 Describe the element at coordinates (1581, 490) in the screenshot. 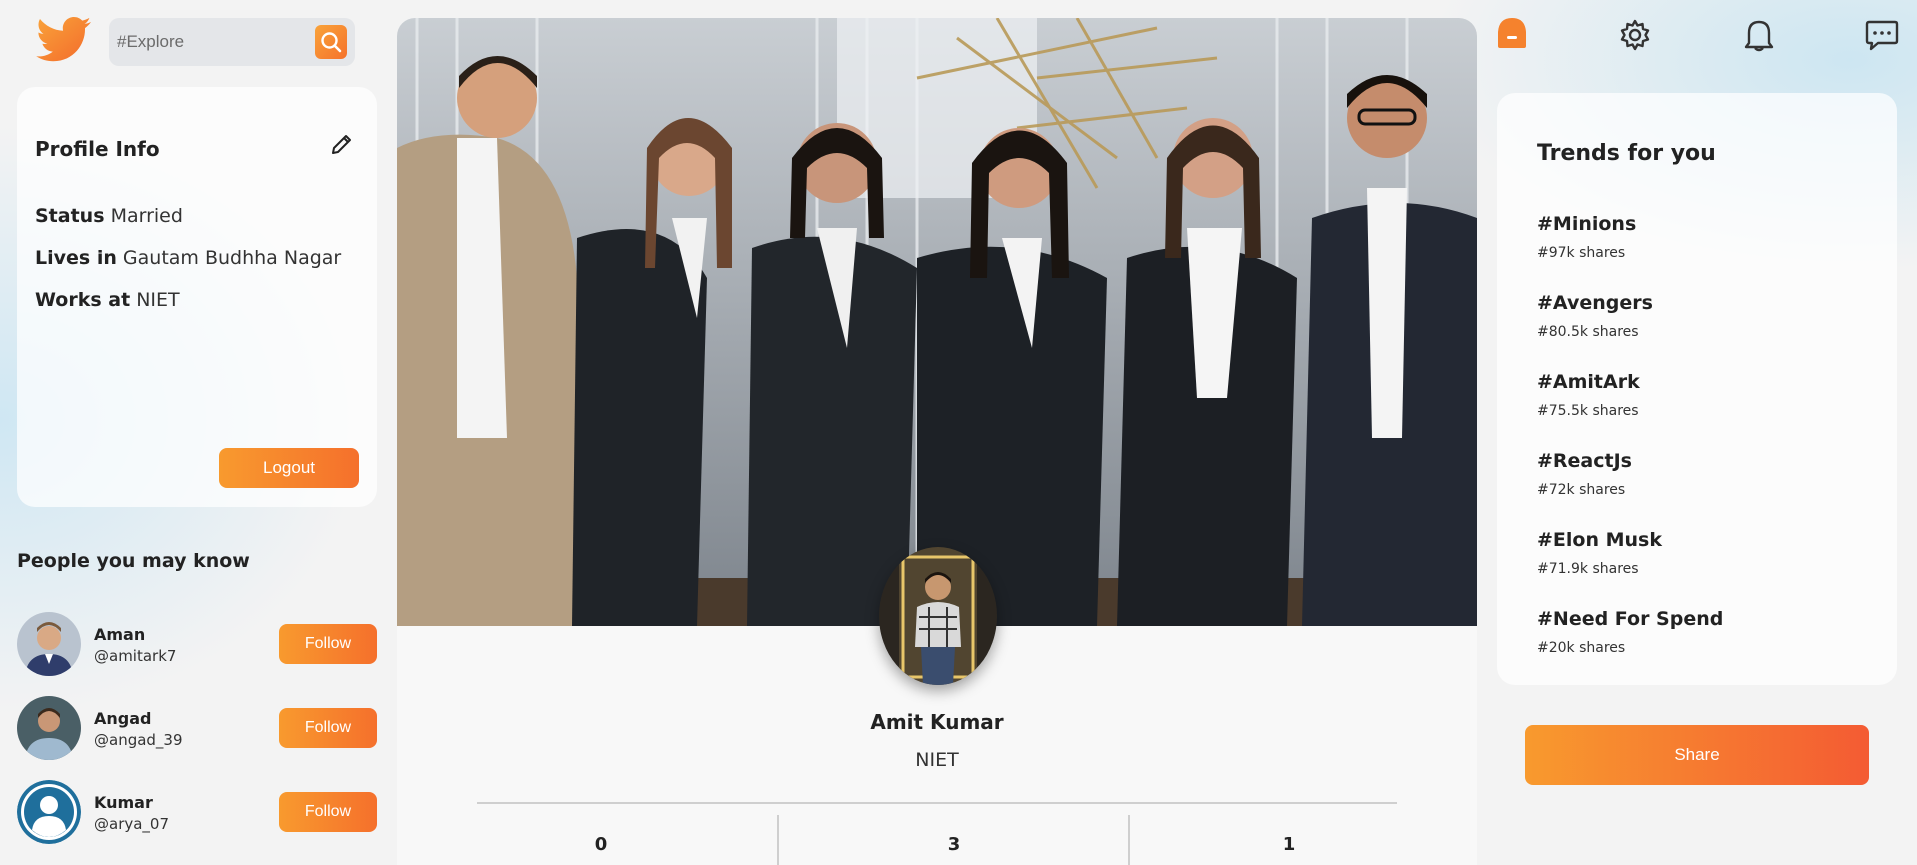

I see `trend-count: #72k shares` at that location.